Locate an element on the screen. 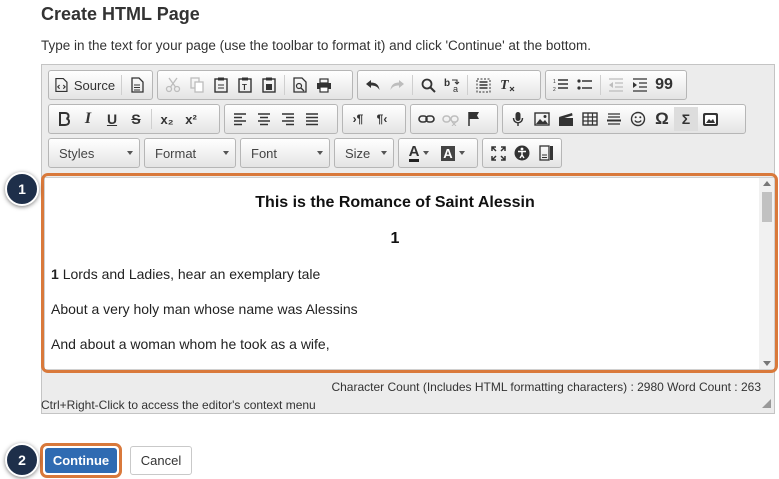  clipboard-icon is located at coordinates (221, 85).